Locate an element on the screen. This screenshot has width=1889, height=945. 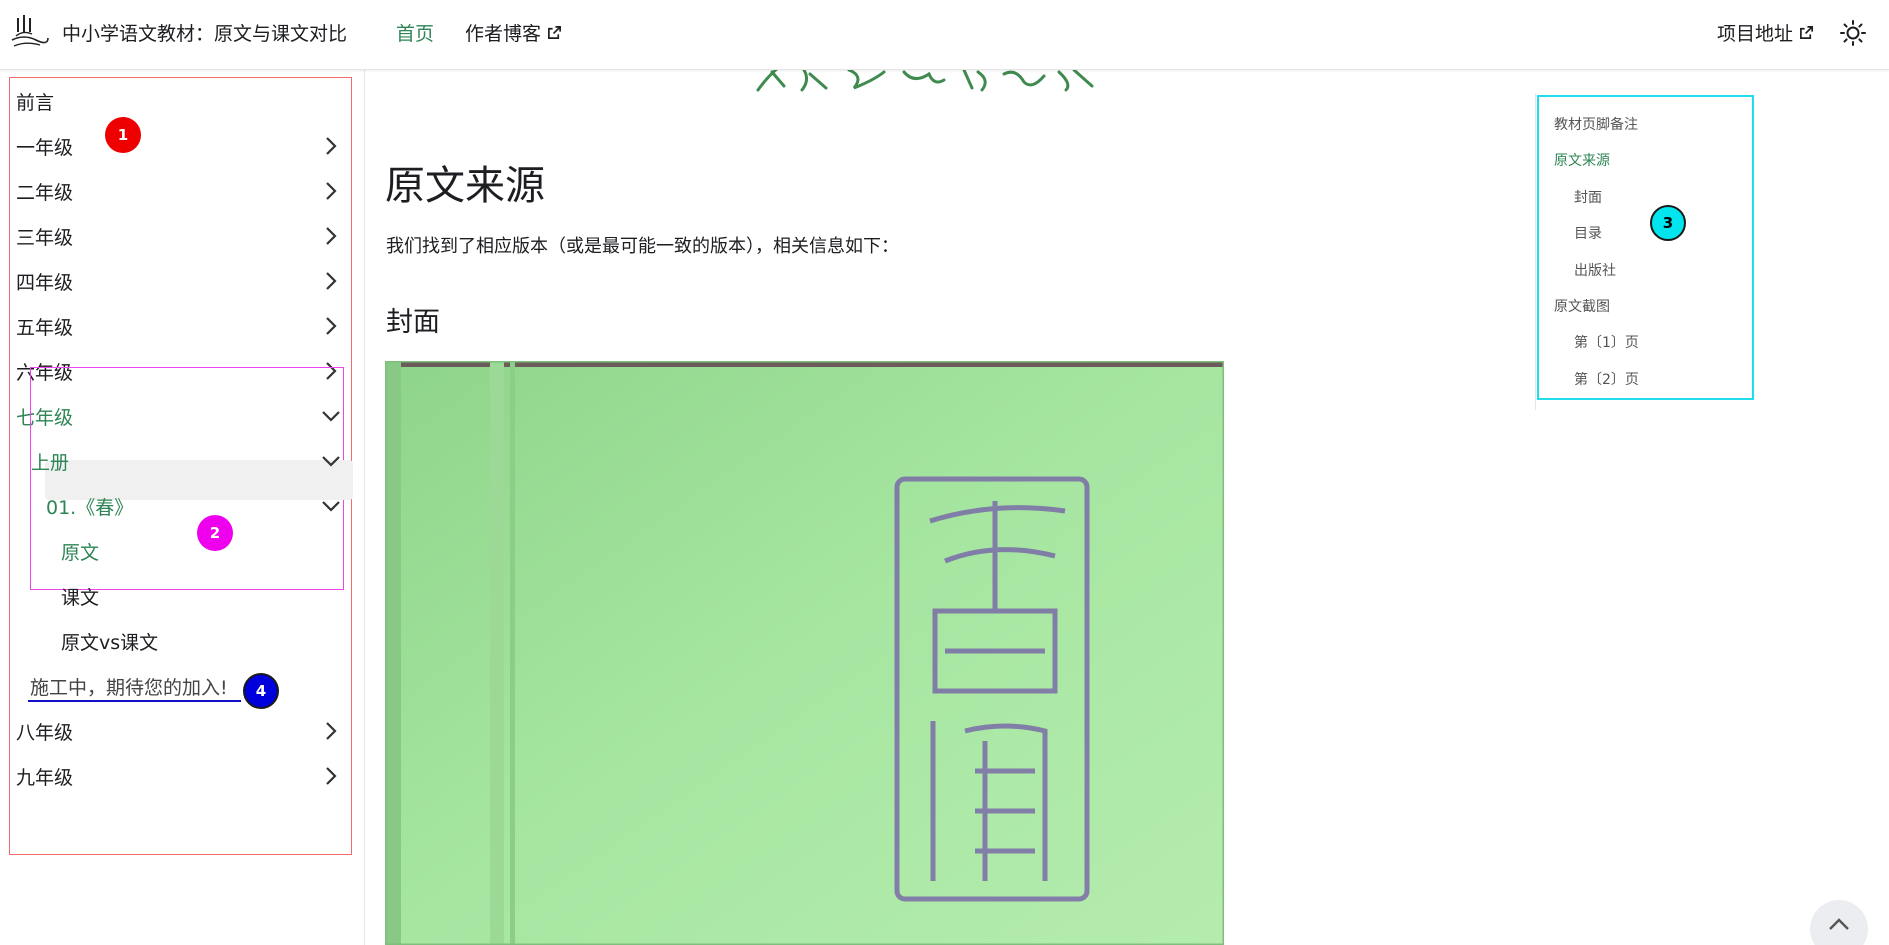
sidebar-item-label: 原文vs课文 is located at coordinates (110, 642).